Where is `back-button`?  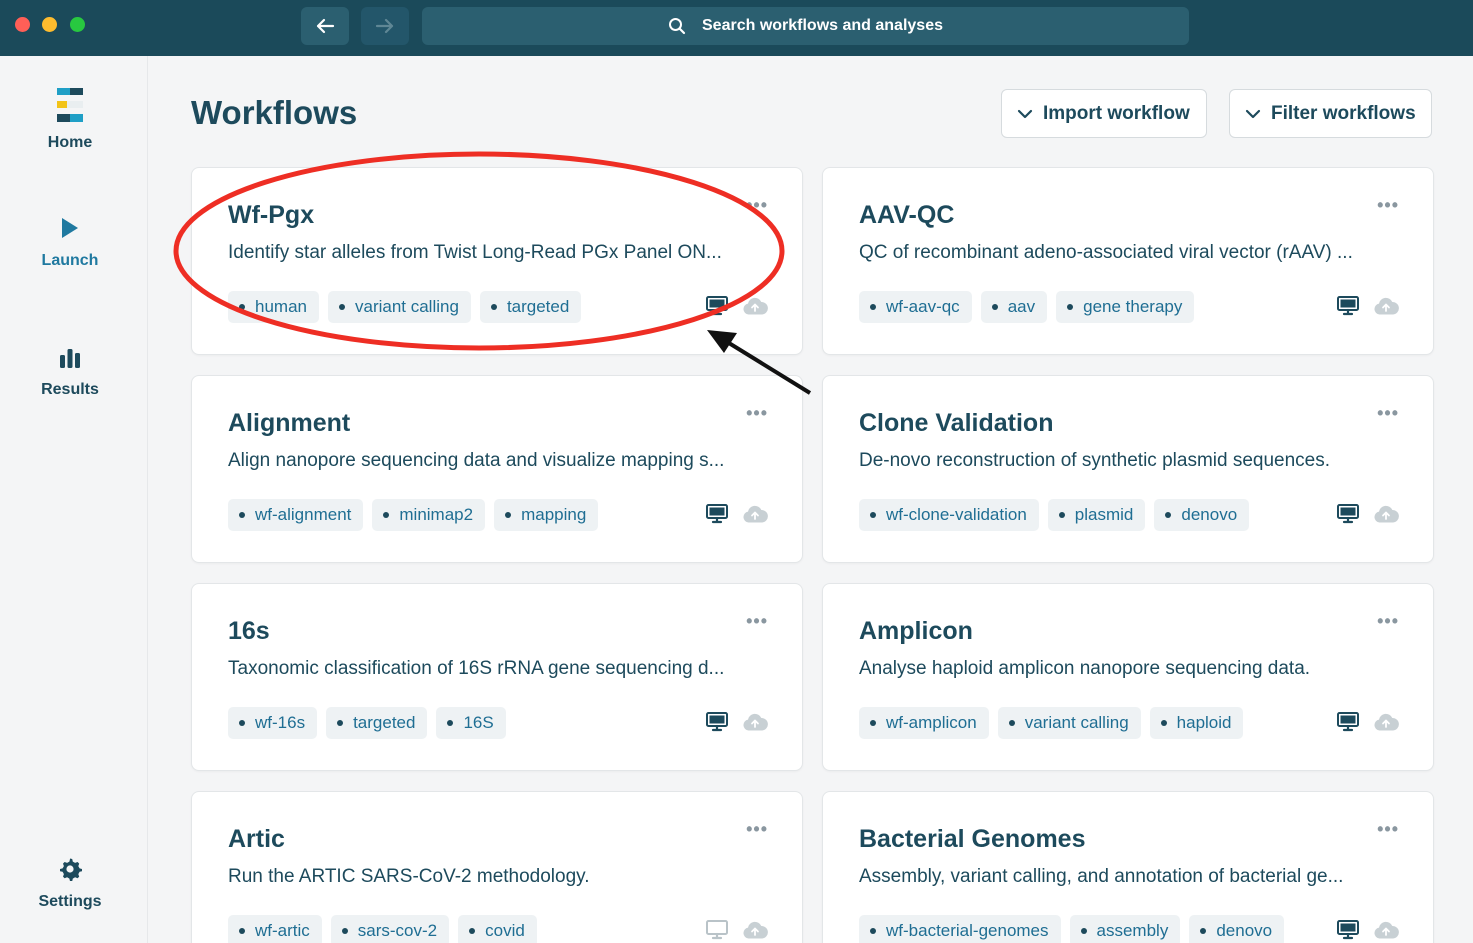 back-button is located at coordinates (325, 26).